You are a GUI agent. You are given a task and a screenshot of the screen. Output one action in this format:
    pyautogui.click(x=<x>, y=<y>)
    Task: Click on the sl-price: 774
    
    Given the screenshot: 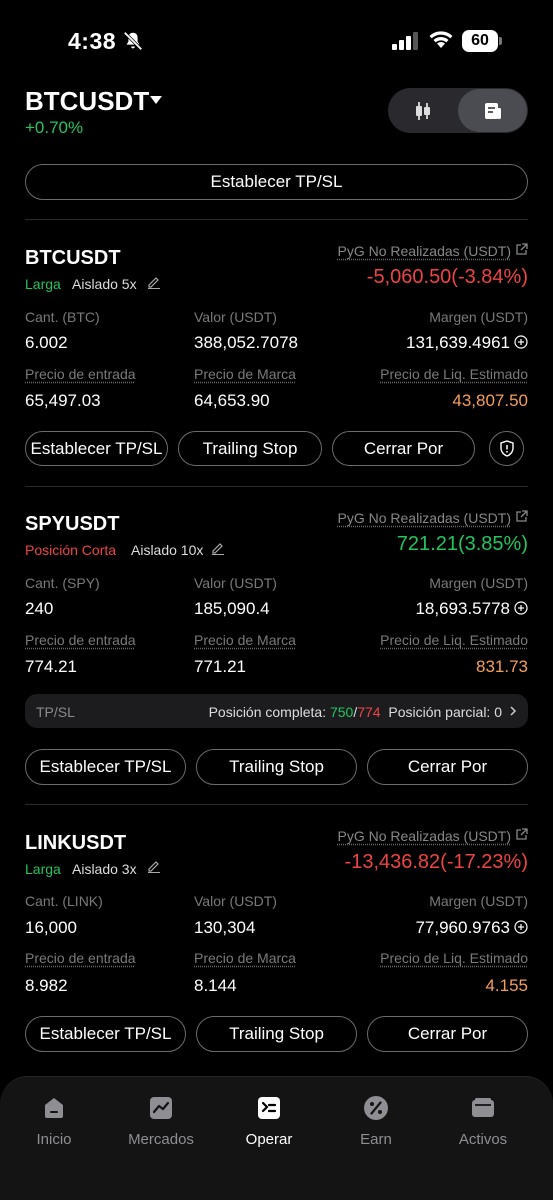 What is the action you would take?
    pyautogui.click(x=369, y=712)
    